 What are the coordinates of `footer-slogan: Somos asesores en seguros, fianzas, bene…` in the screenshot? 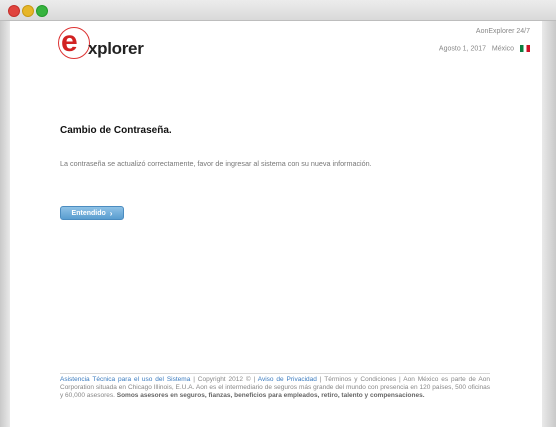 It's located at (270, 395).